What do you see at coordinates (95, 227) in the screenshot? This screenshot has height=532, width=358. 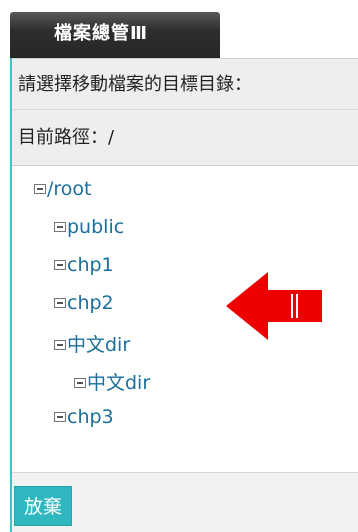 I see `tree-node-label: public` at bounding box center [95, 227].